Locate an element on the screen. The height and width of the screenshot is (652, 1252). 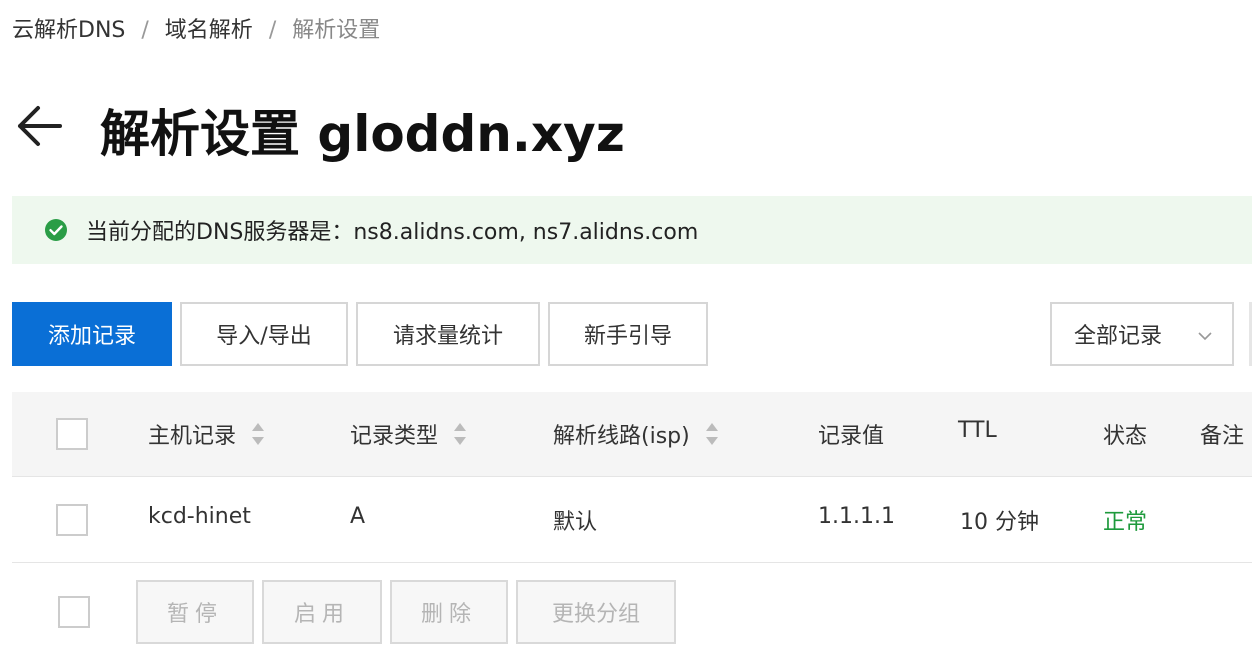
row-checkbox is located at coordinates (72, 520).